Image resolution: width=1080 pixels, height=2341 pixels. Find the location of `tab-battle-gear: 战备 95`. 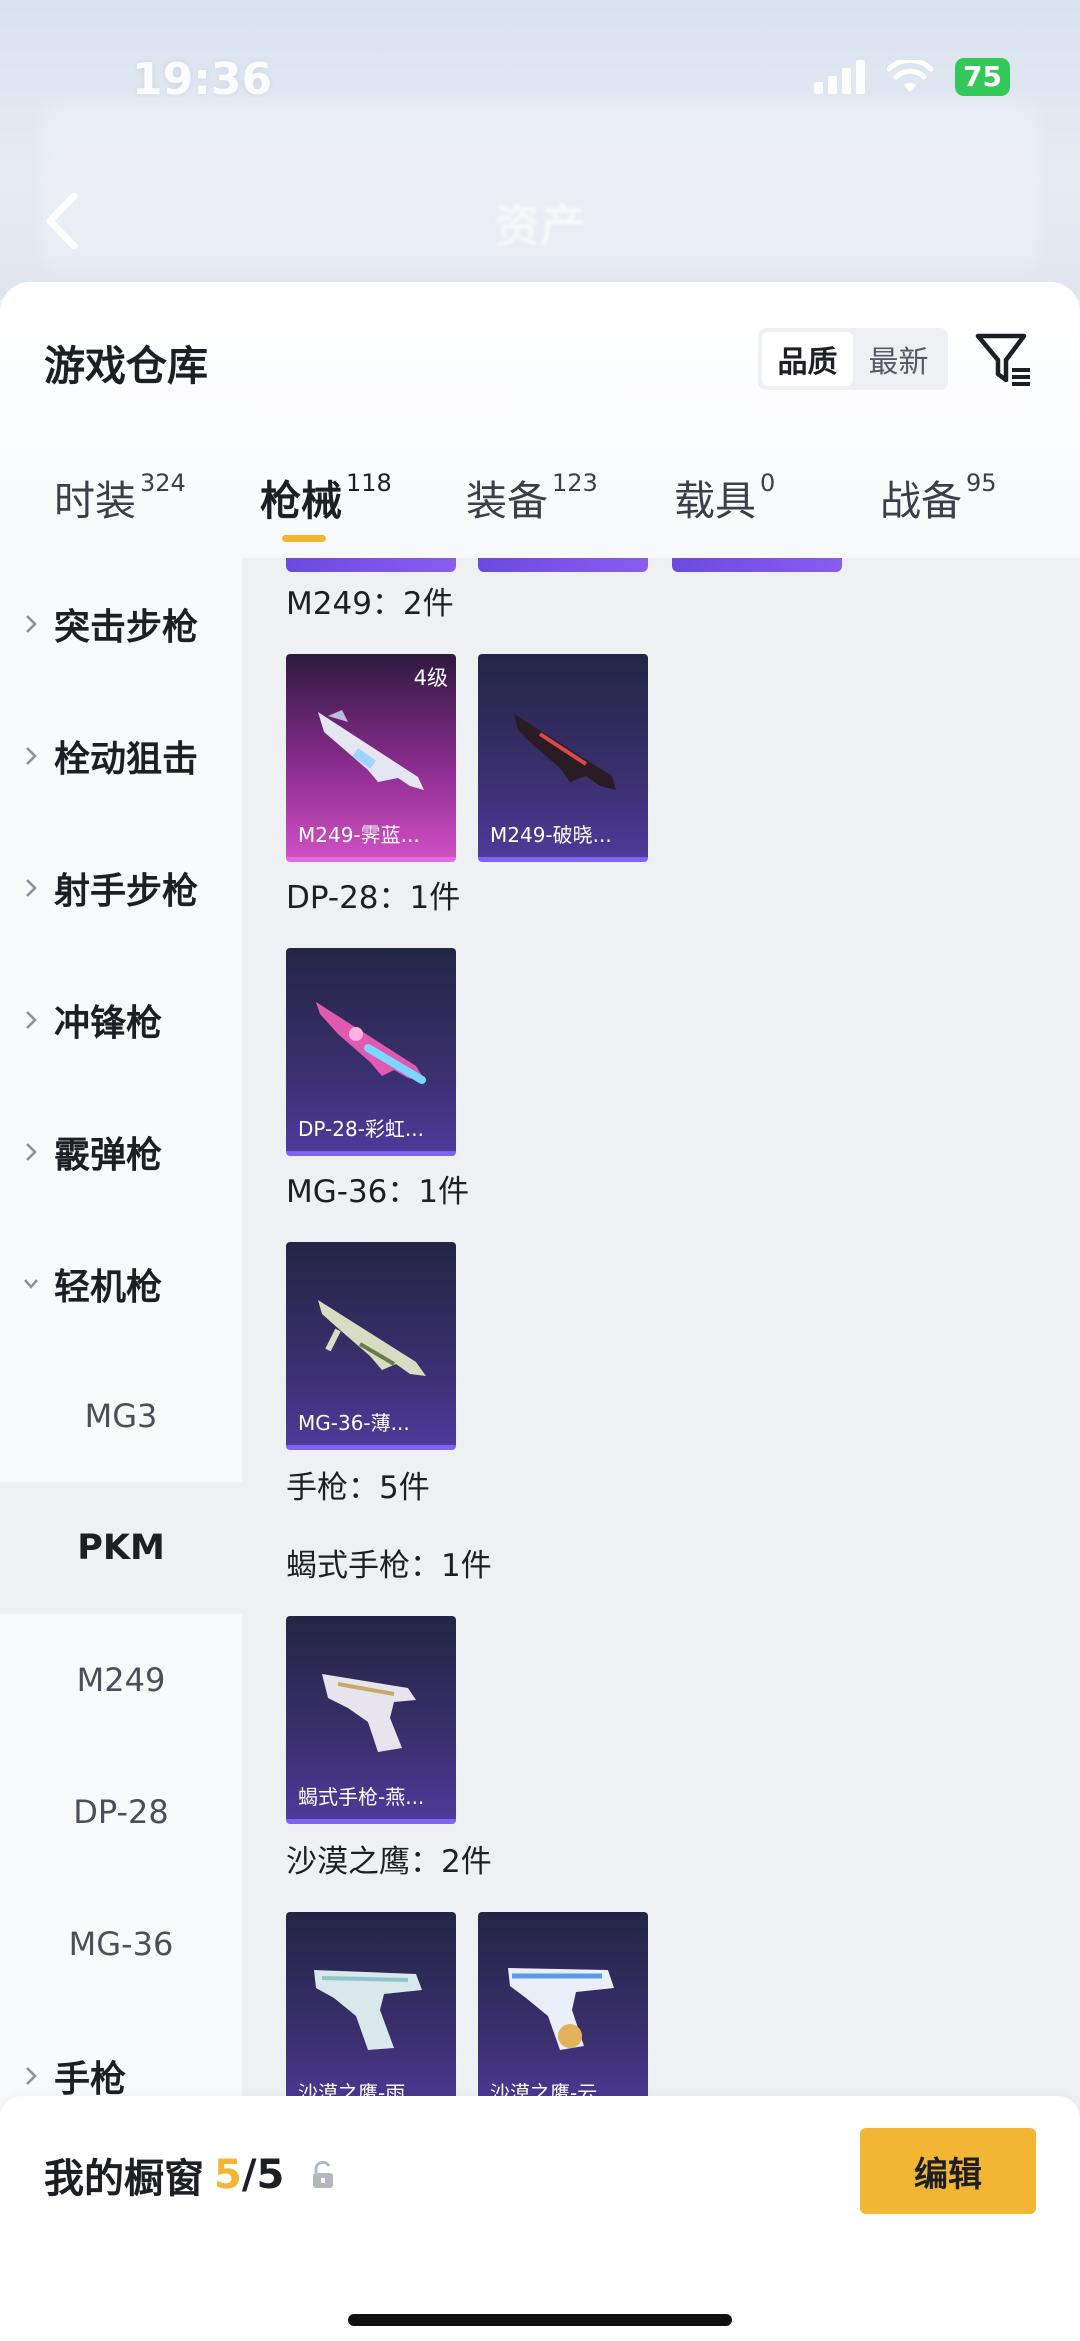

tab-battle-gear: 战备 95 is located at coordinates (938, 497).